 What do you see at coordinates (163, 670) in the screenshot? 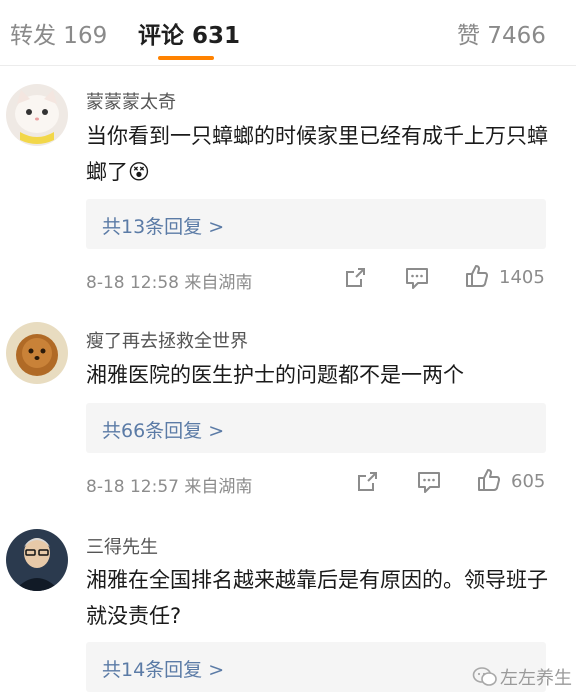
I see `replies-count-label: 共14条回复 >` at bounding box center [163, 670].